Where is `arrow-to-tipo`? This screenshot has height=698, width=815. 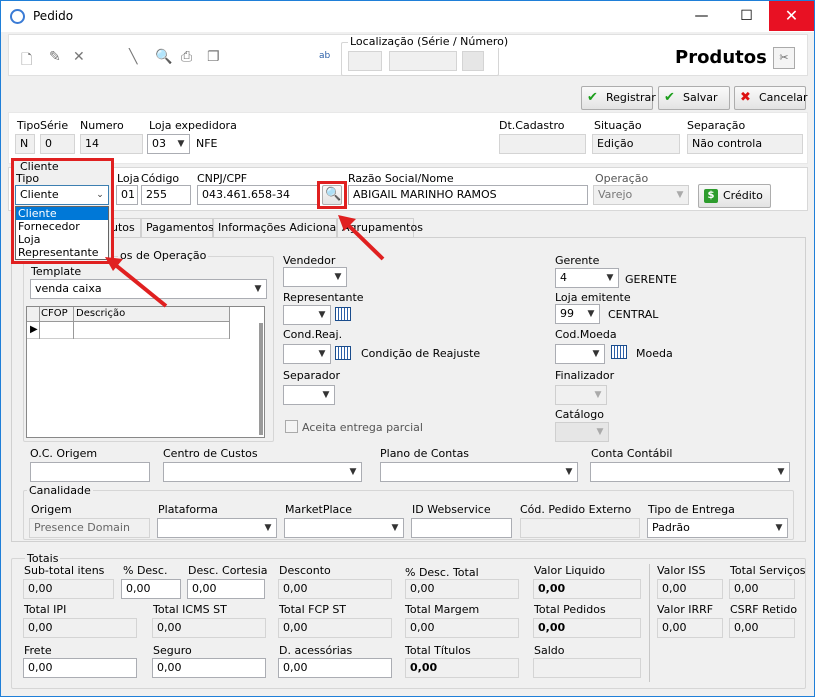 arrow-to-tipo is located at coordinates (139, 284).